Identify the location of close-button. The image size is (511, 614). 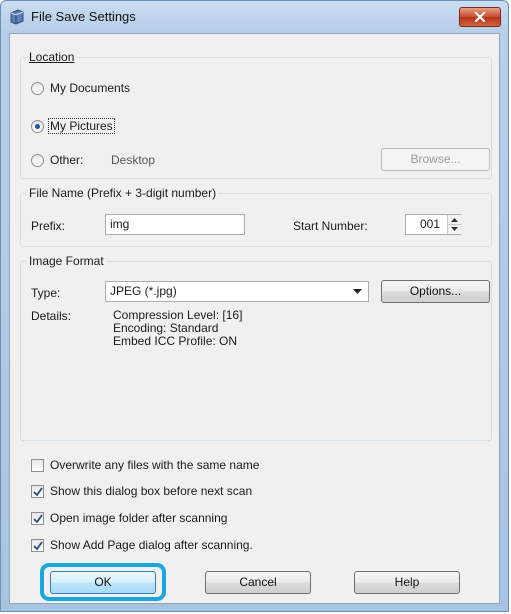
(480, 17).